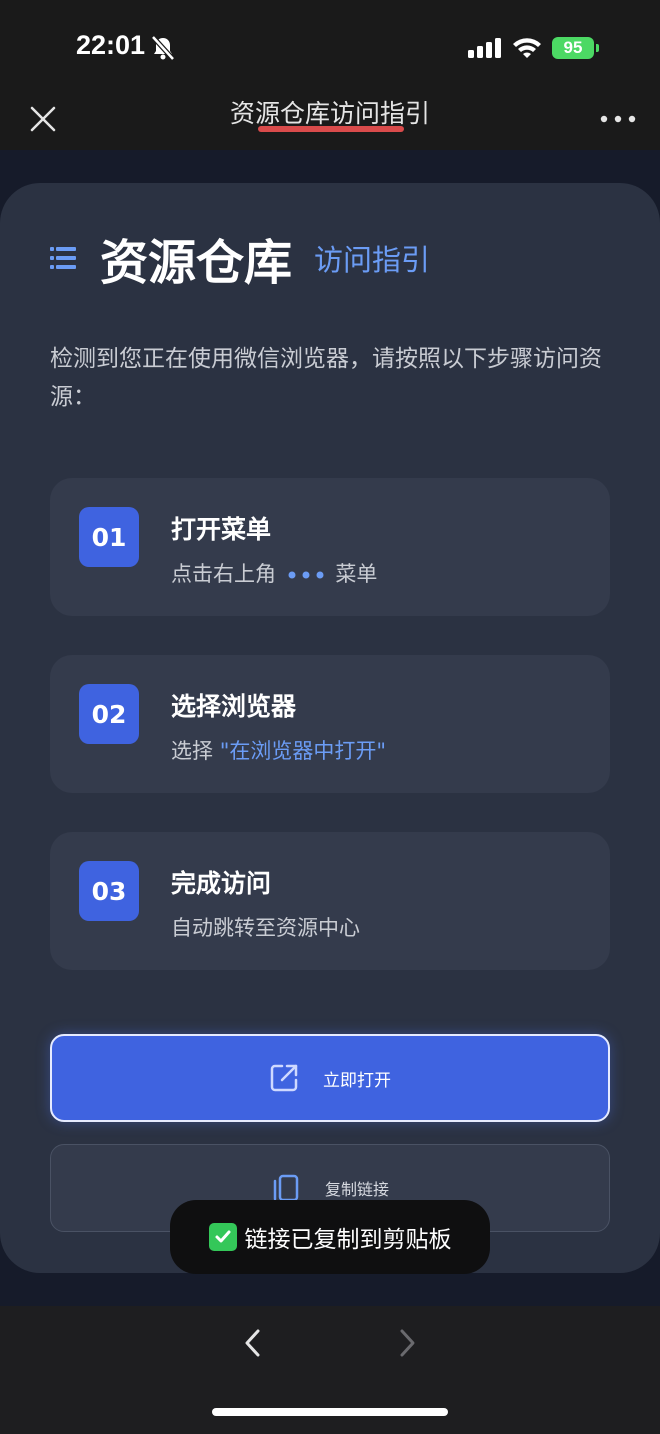  Describe the element at coordinates (63, 258) in the screenshot. I see `list-icon` at that location.